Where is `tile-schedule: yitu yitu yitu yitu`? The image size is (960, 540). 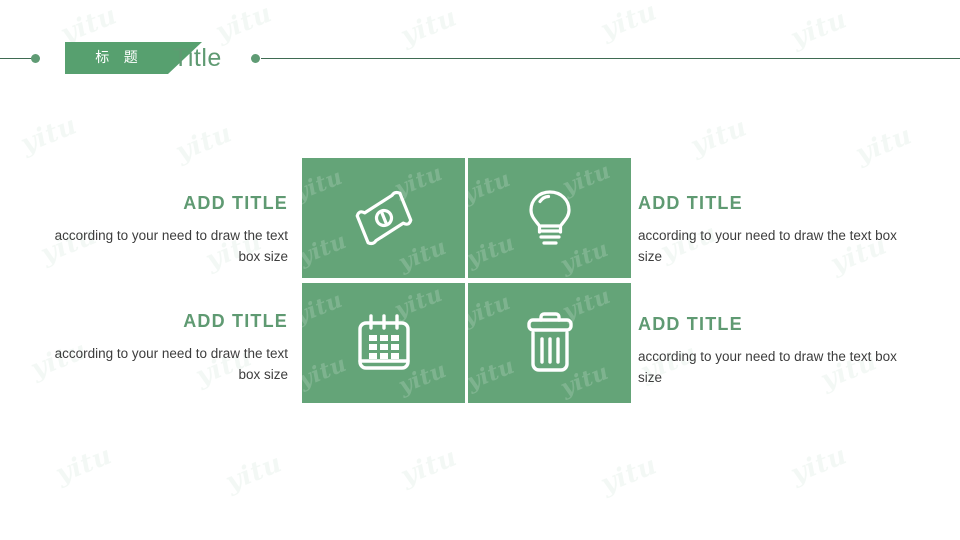 tile-schedule: yitu yitu yitu yitu is located at coordinates (383, 343).